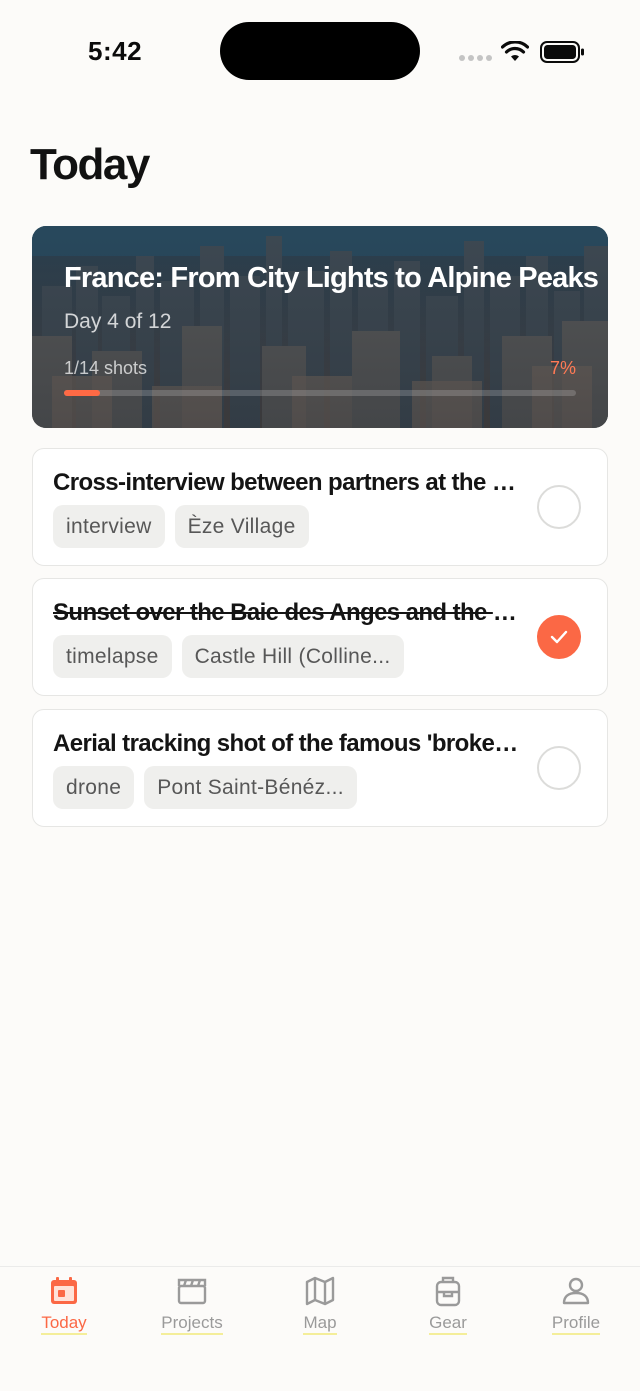 The image size is (640, 1391). I want to click on tab-bar: Today Projects Map Gear Profile, so click(320, 1328).